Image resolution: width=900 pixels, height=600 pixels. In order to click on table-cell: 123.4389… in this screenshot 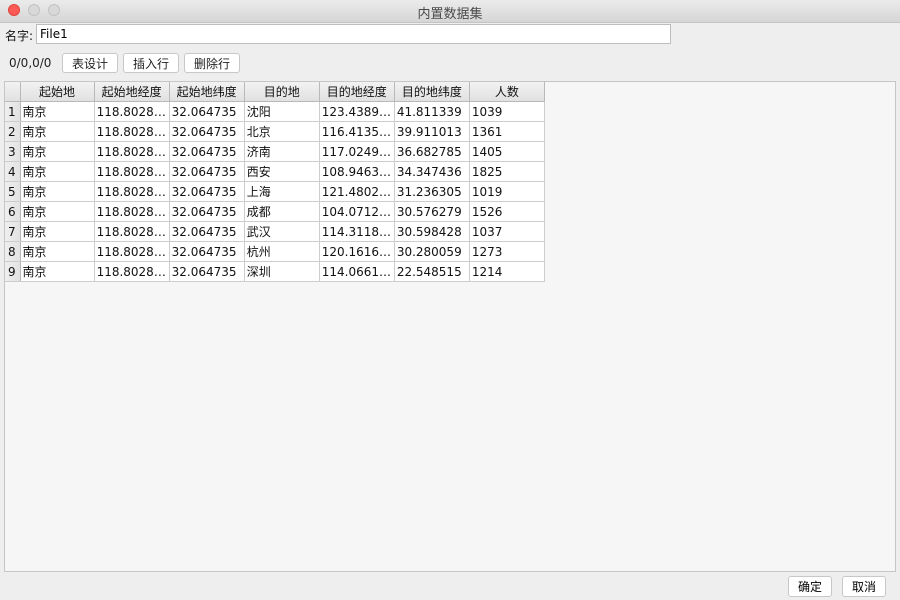, I will do `click(357, 111)`.